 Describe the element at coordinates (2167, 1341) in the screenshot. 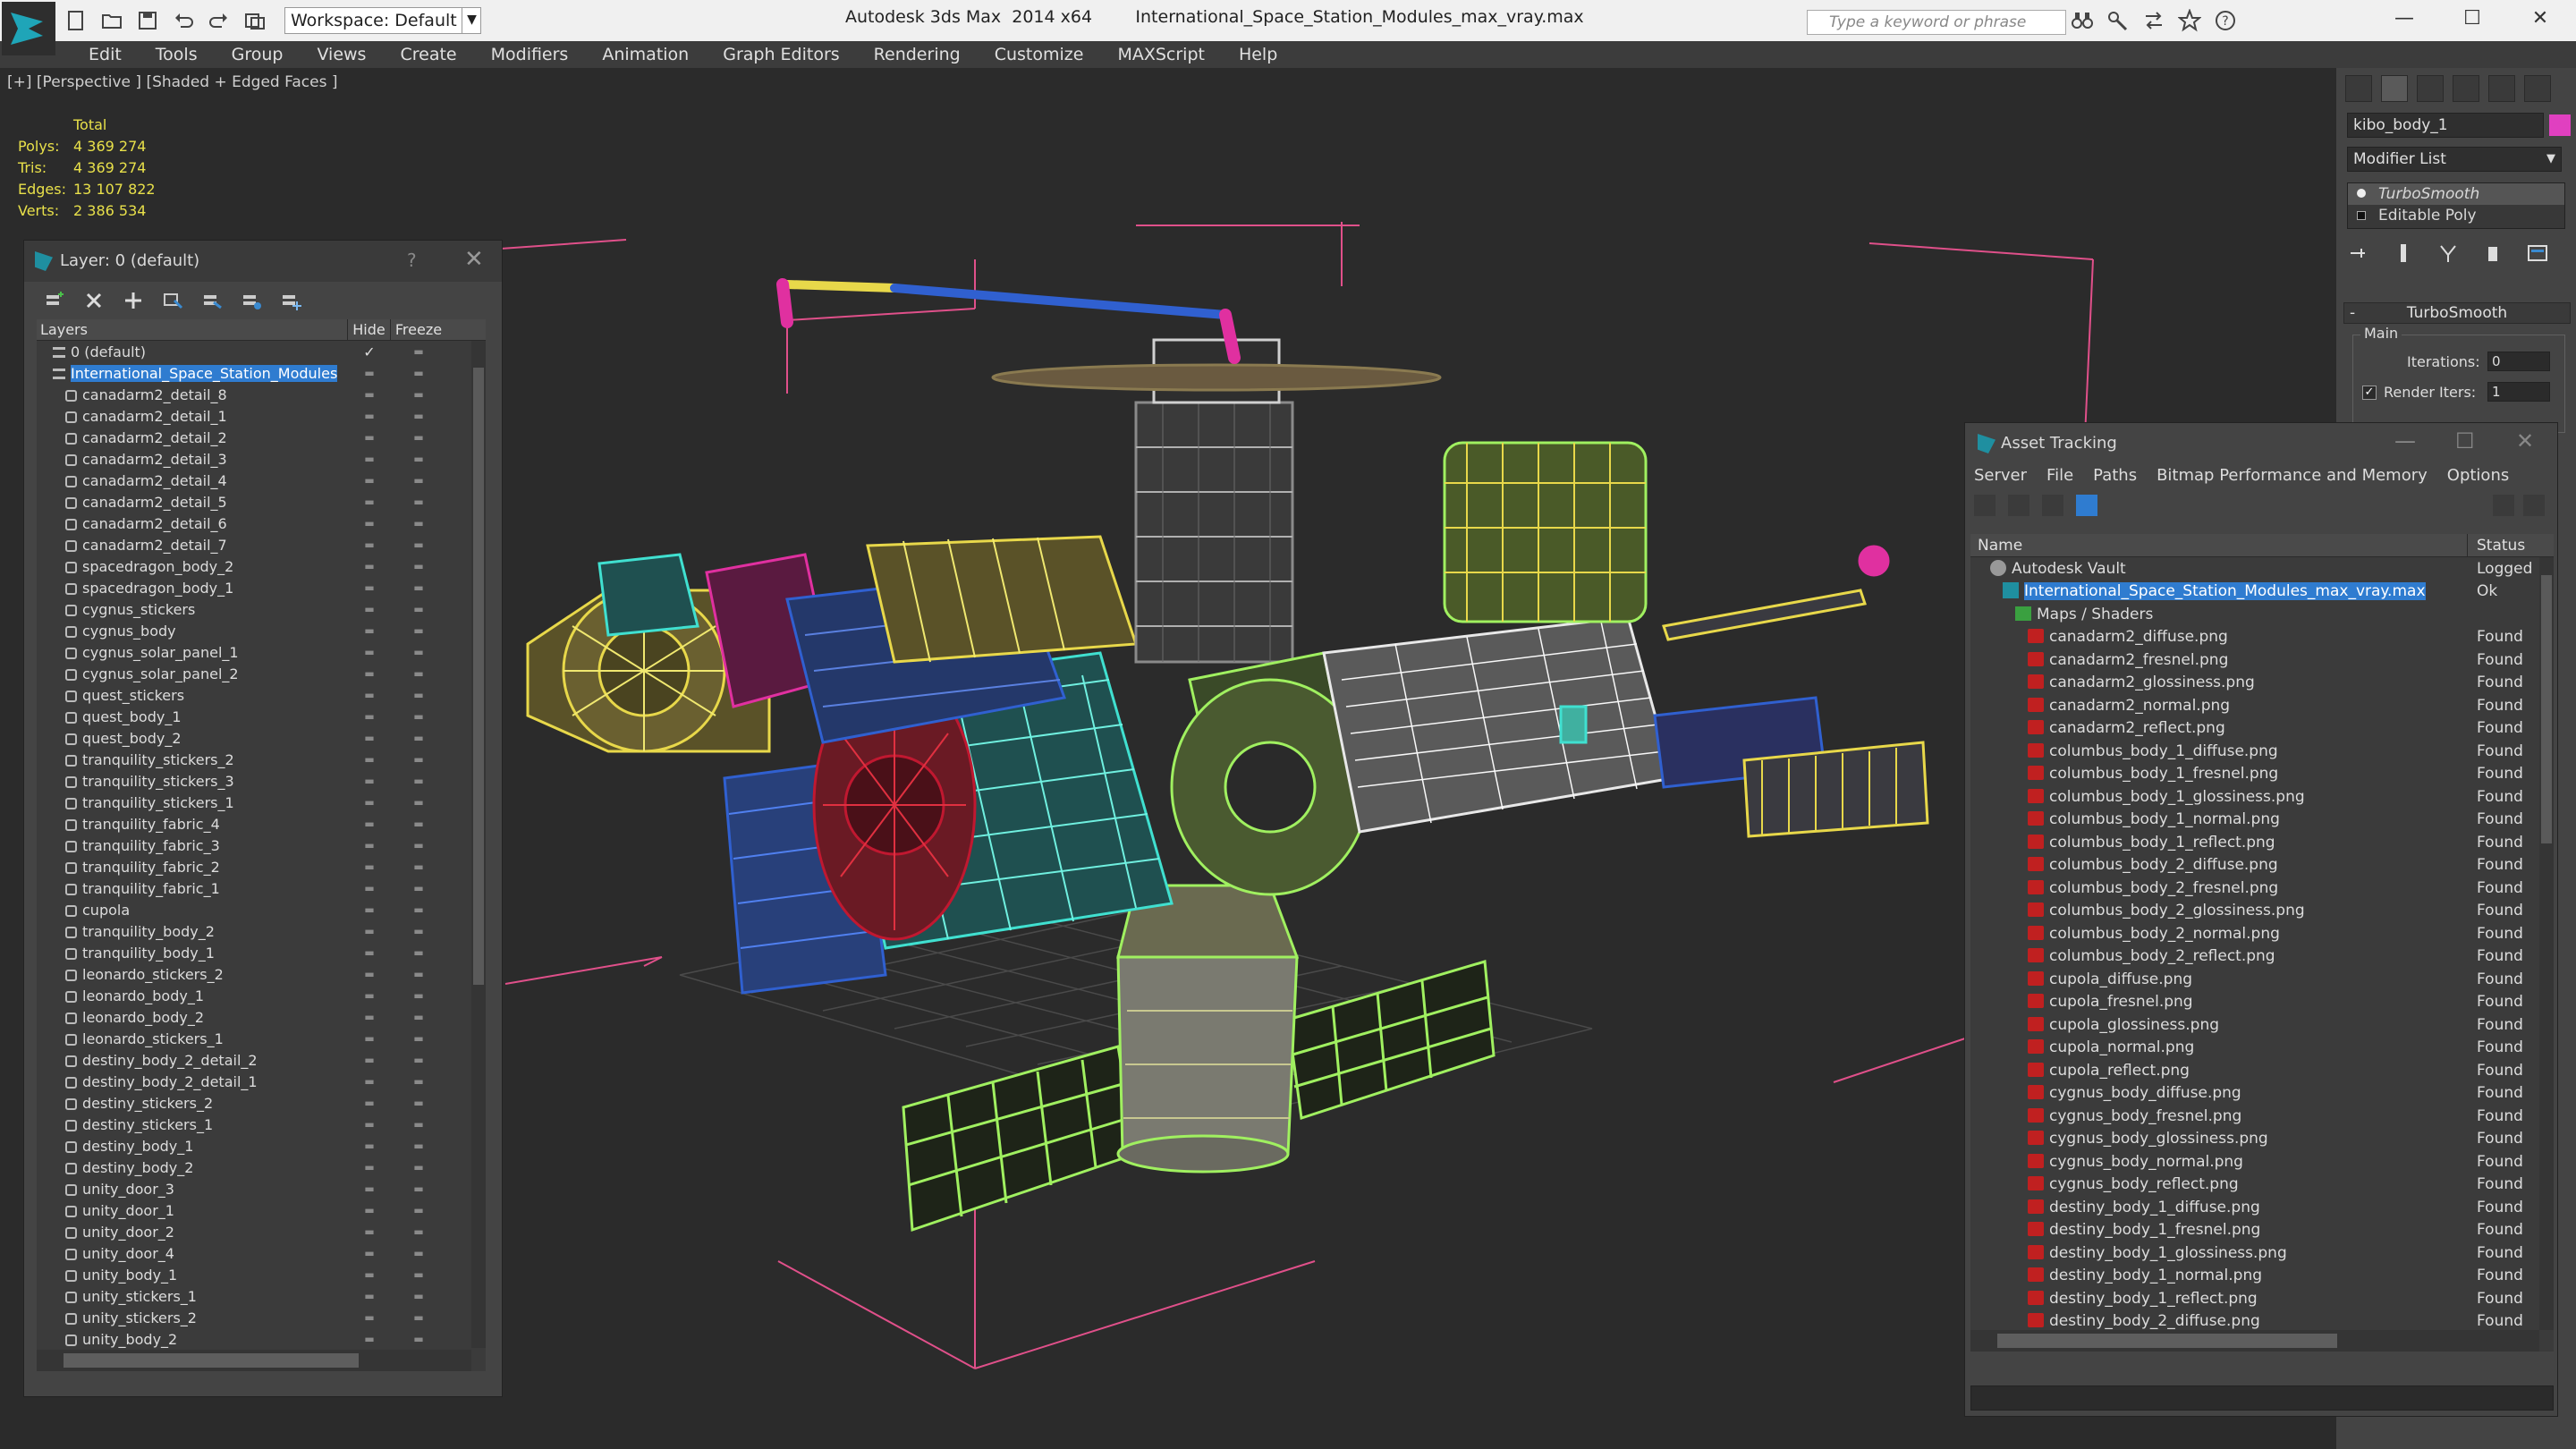

I see `scrollbar-thumb` at that location.